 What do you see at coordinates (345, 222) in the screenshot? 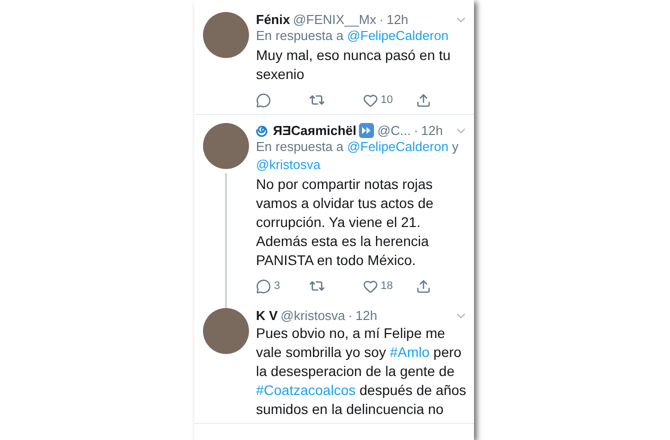
I see `tweet-text: No por compartir notas rojas vamos a olvidar tus actos de corrupción. Ya viene el 21. Además esta es la herencia PANISTA en todo México.` at bounding box center [345, 222].